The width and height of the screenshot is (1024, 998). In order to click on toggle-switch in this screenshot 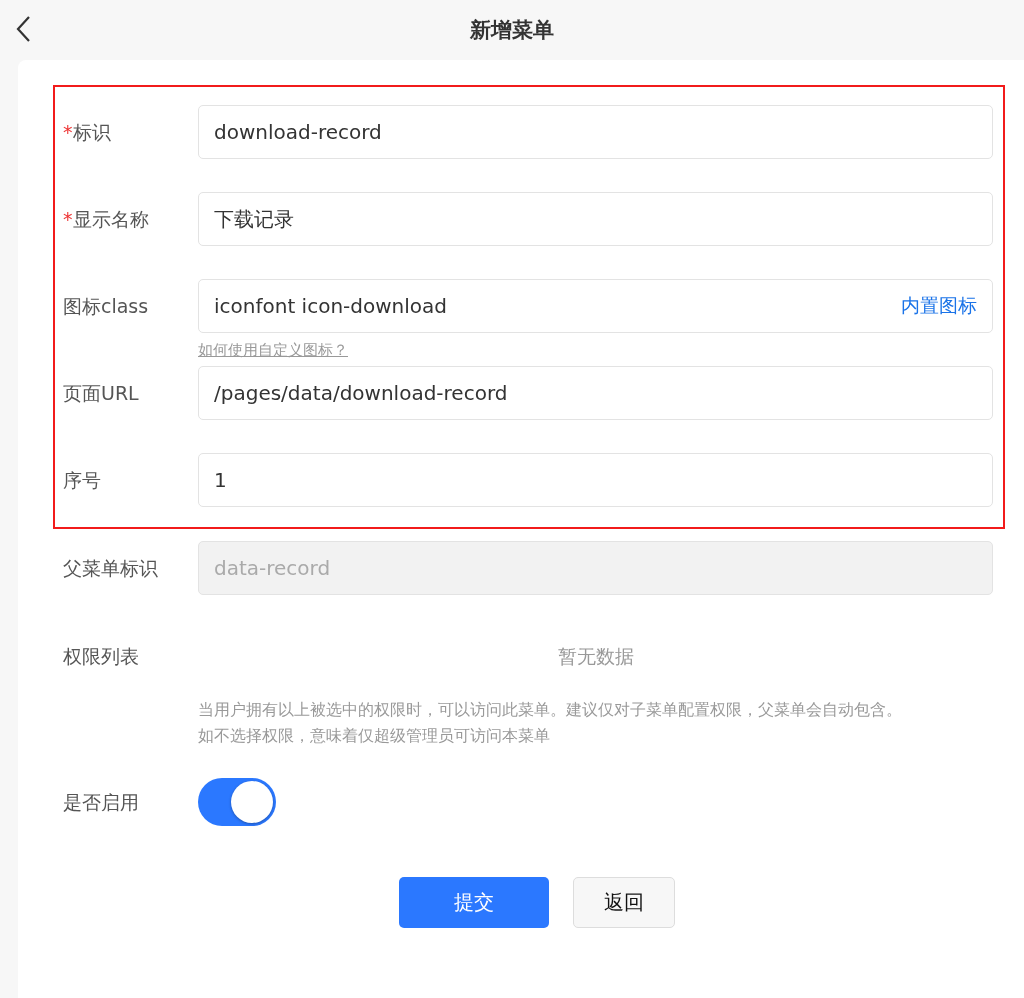, I will do `click(237, 802)`.